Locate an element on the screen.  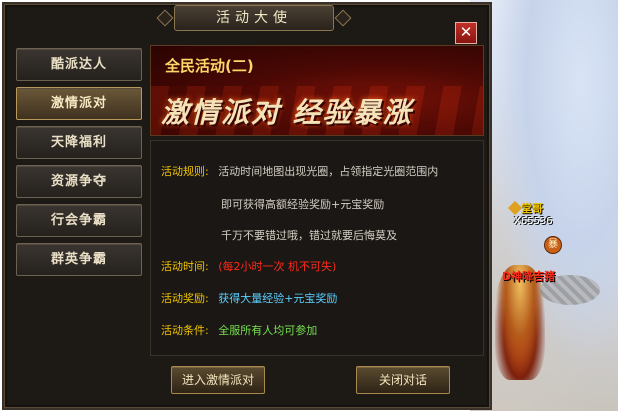
condition-row: 活动条件: 全服所有人均可参加 is located at coordinates (239, 331).